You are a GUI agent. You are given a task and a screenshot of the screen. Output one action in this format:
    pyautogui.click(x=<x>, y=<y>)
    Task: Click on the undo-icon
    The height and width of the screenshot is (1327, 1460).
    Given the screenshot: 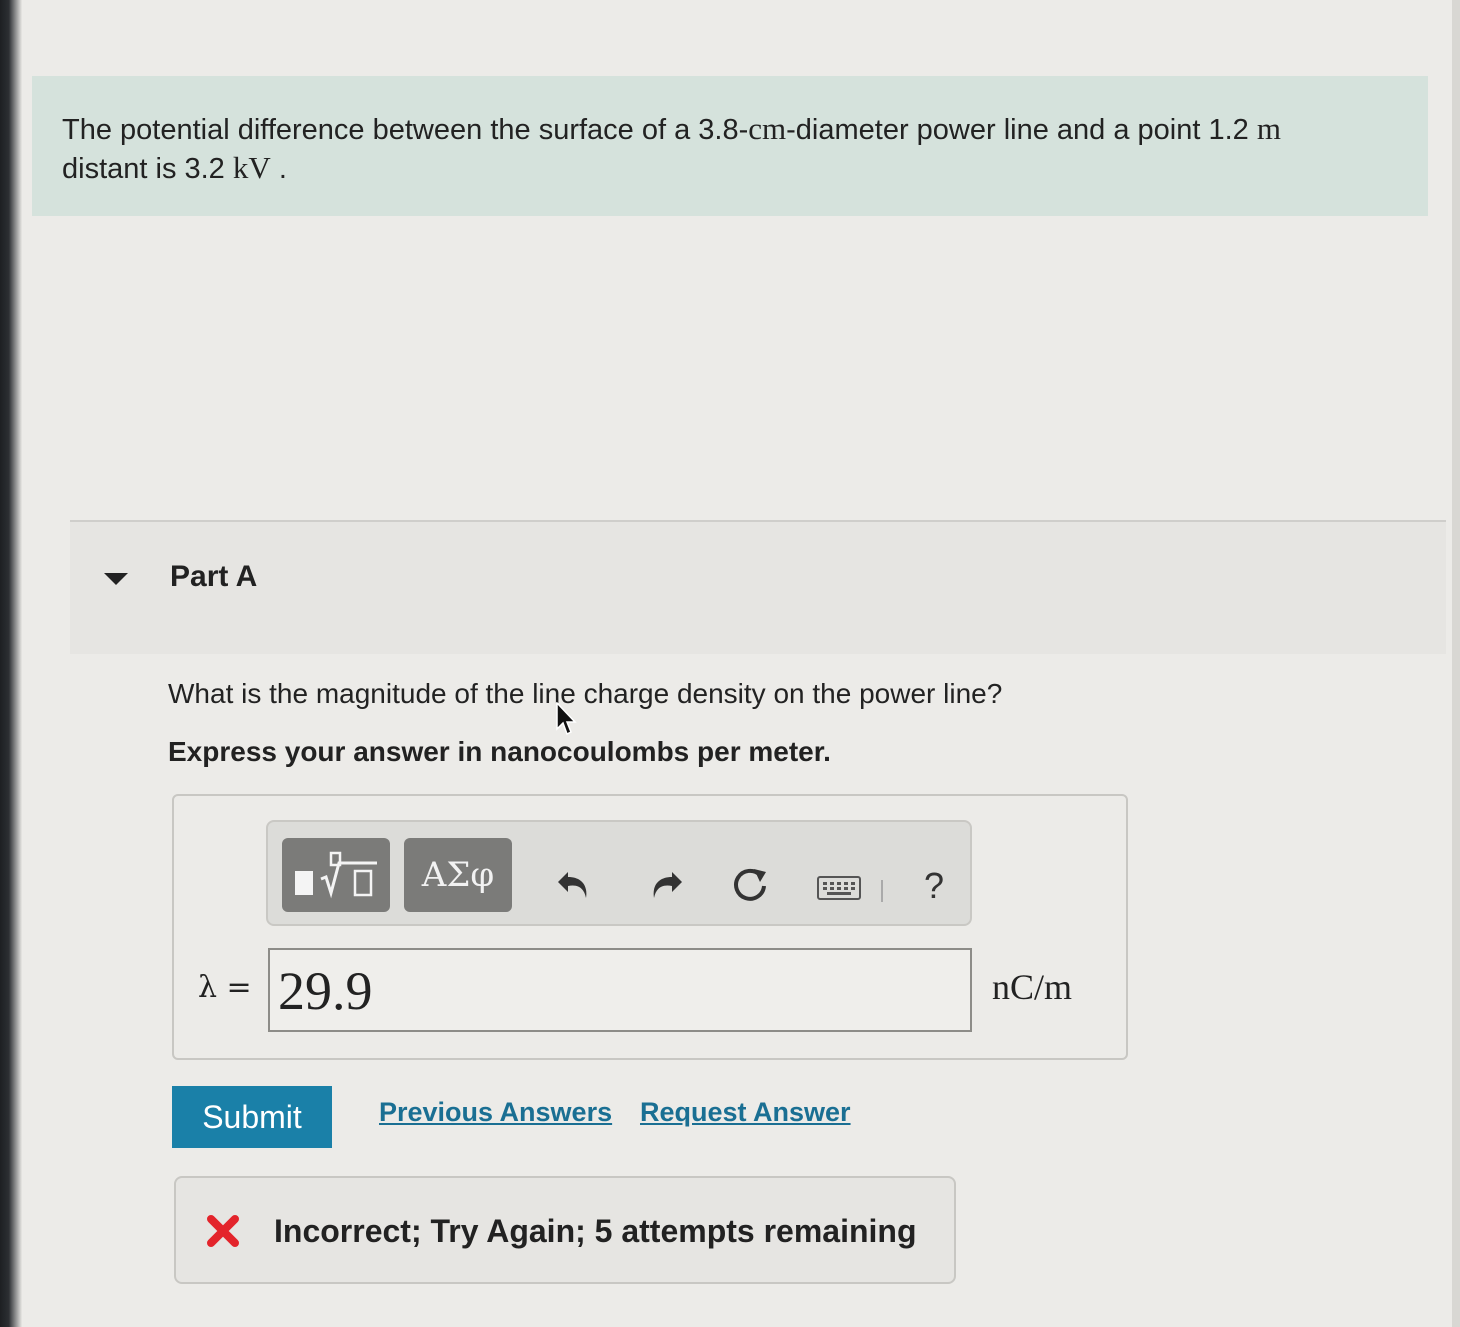 What is the action you would take?
    pyautogui.click(x=572, y=885)
    